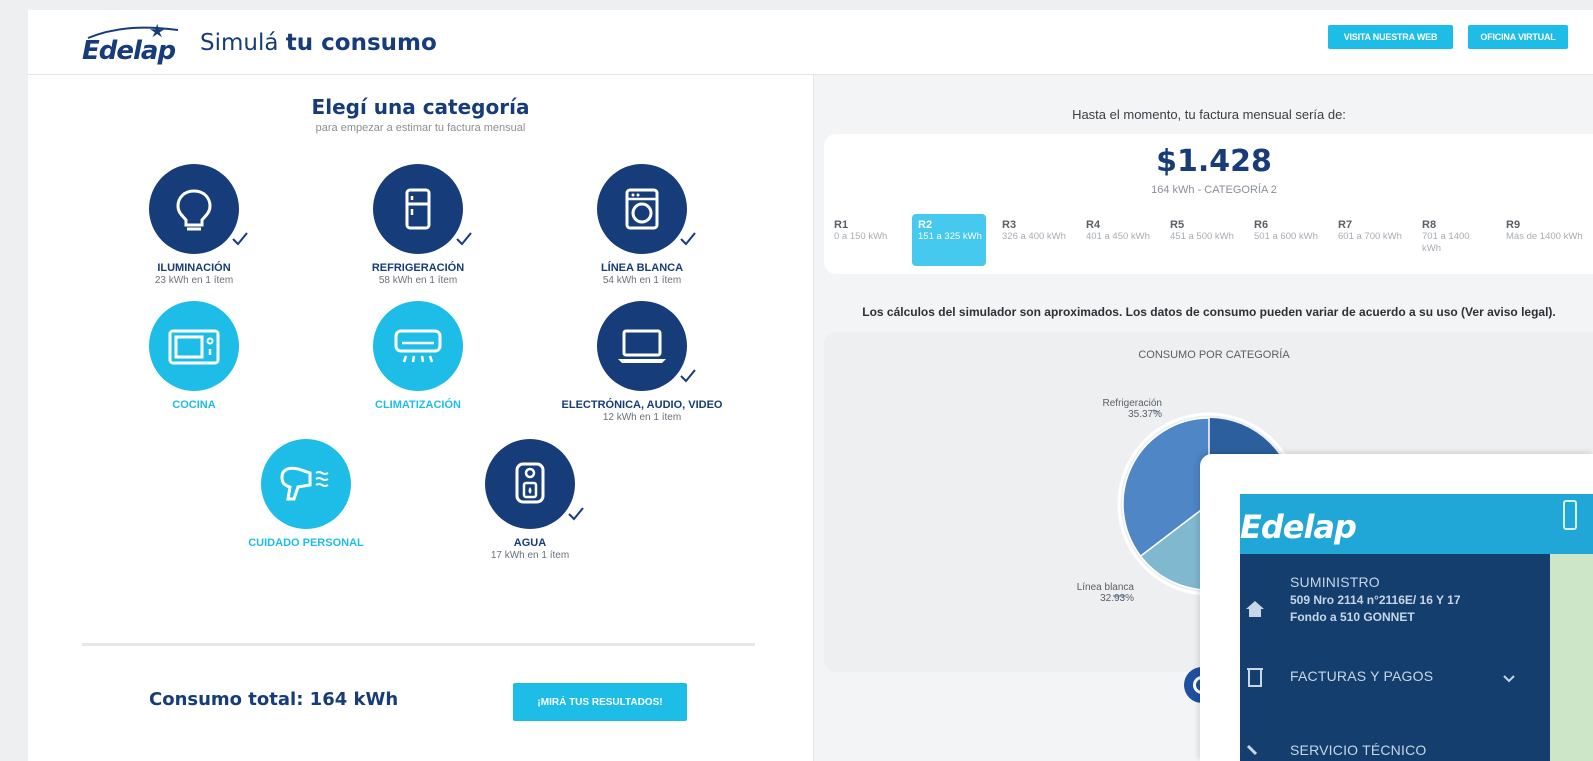 This screenshot has height=761, width=1593. I want to click on microwave-icon, so click(194, 346).